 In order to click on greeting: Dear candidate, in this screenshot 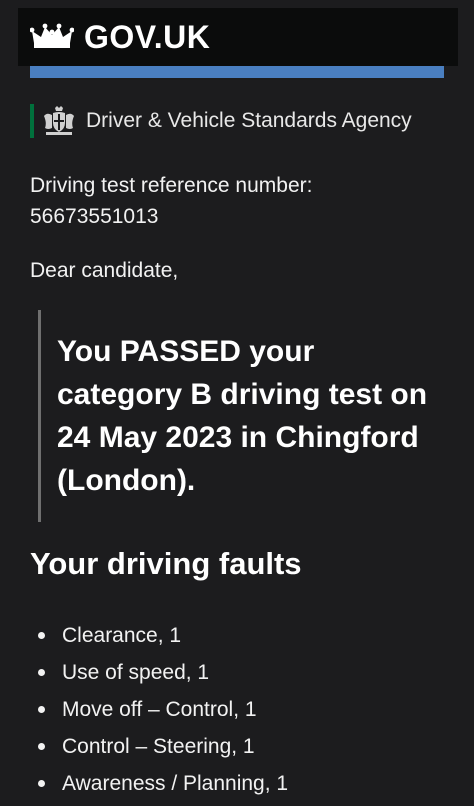, I will do `click(104, 270)`.